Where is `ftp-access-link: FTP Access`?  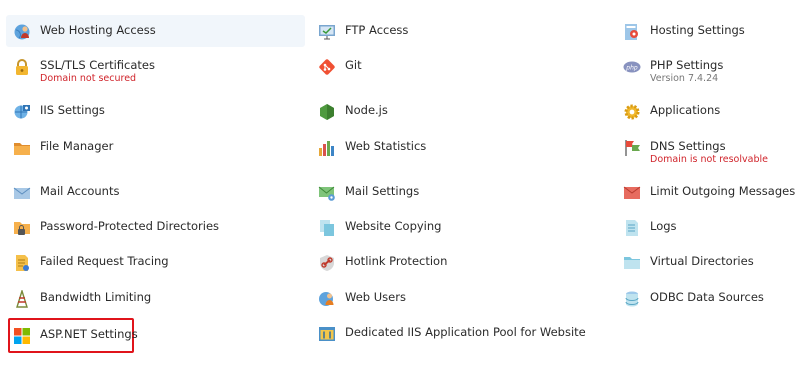
ftp-access-link: FTP Access is located at coordinates (463, 32).